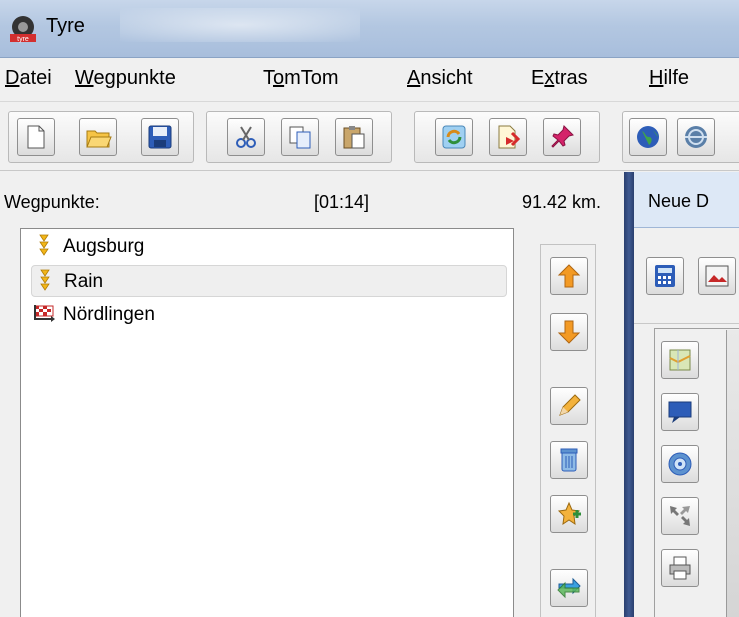  I want to click on pin-button, so click(562, 137).